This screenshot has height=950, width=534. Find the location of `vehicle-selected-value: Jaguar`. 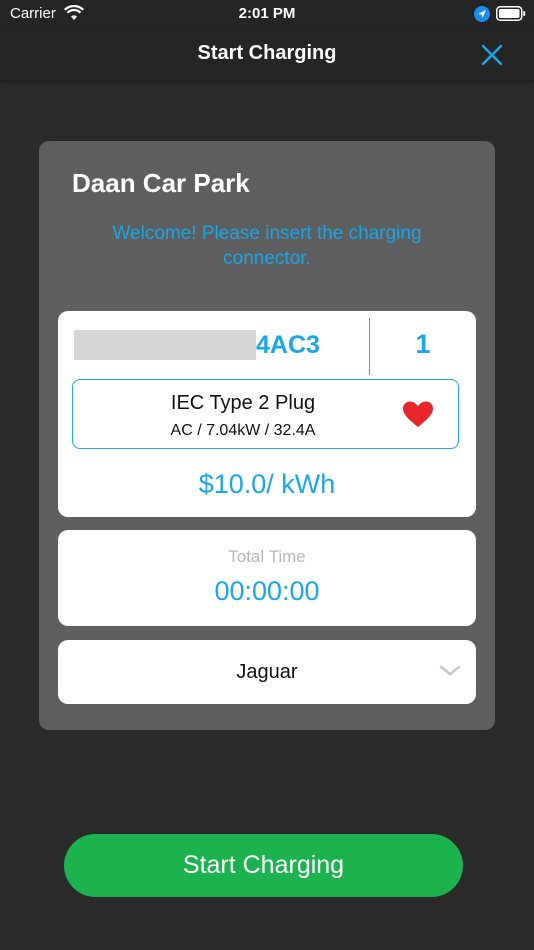

vehicle-selected-value: Jaguar is located at coordinates (267, 672).